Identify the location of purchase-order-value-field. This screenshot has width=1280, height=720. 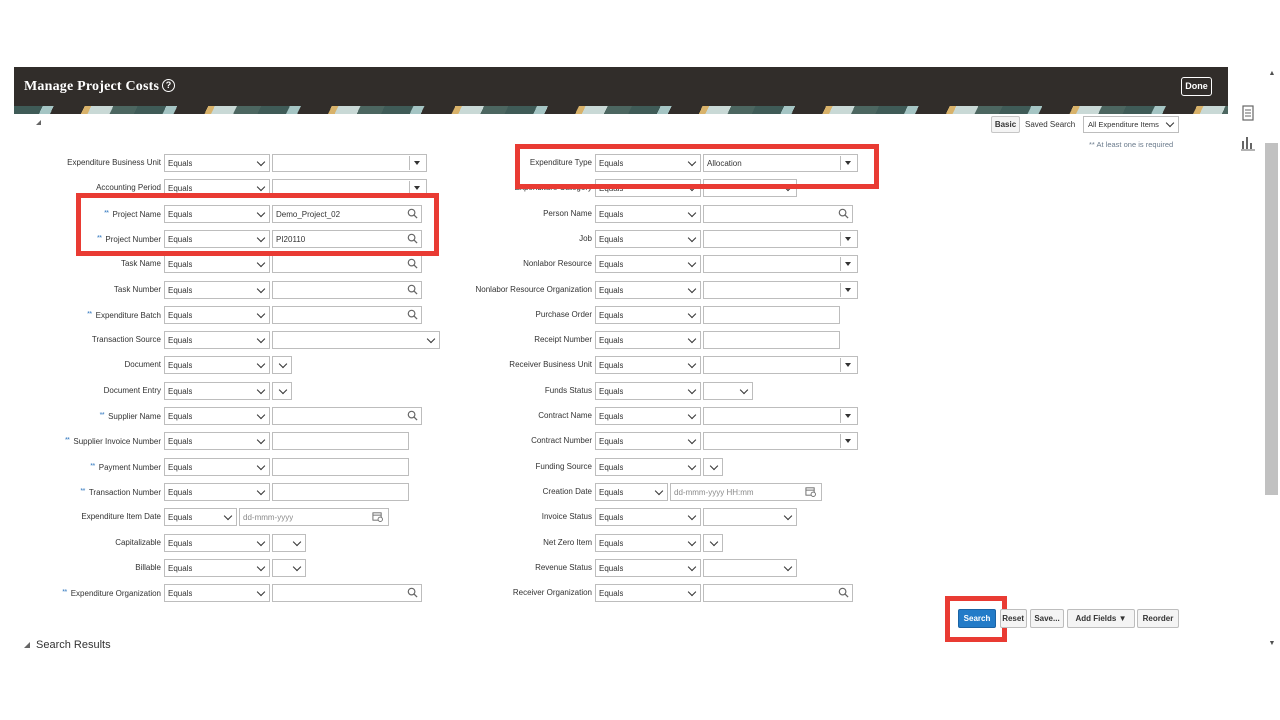
(771, 315).